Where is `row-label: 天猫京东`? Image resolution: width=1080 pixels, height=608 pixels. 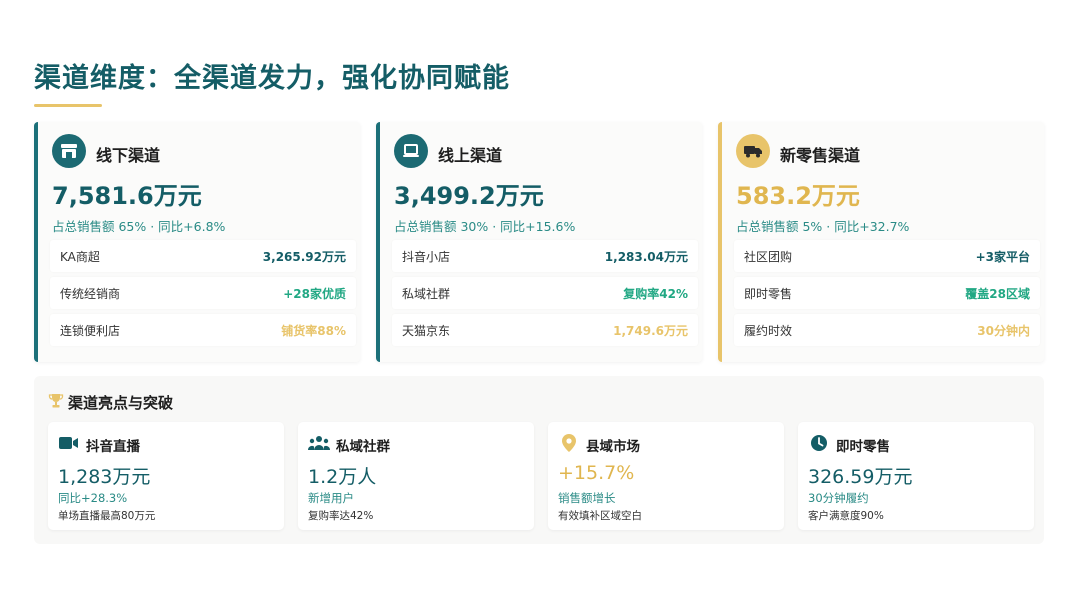 row-label: 天猫京东 is located at coordinates (426, 330).